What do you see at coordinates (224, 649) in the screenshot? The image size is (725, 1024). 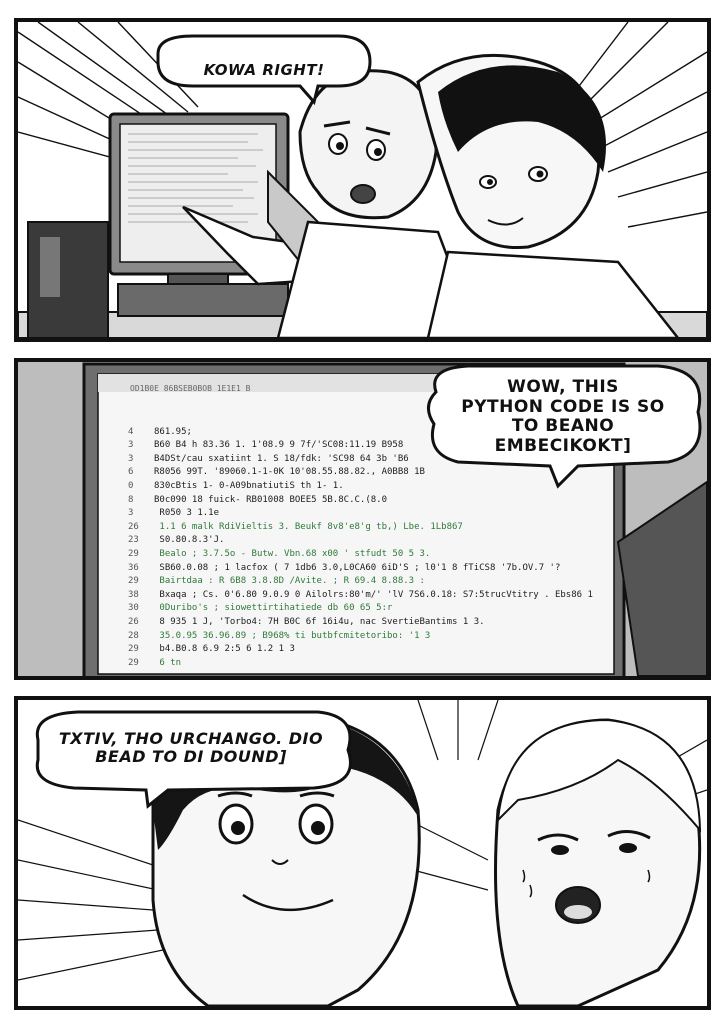 I see `code-text: b4.B0.8 6.9 2:5 6 1.2 1 3` at bounding box center [224, 649].